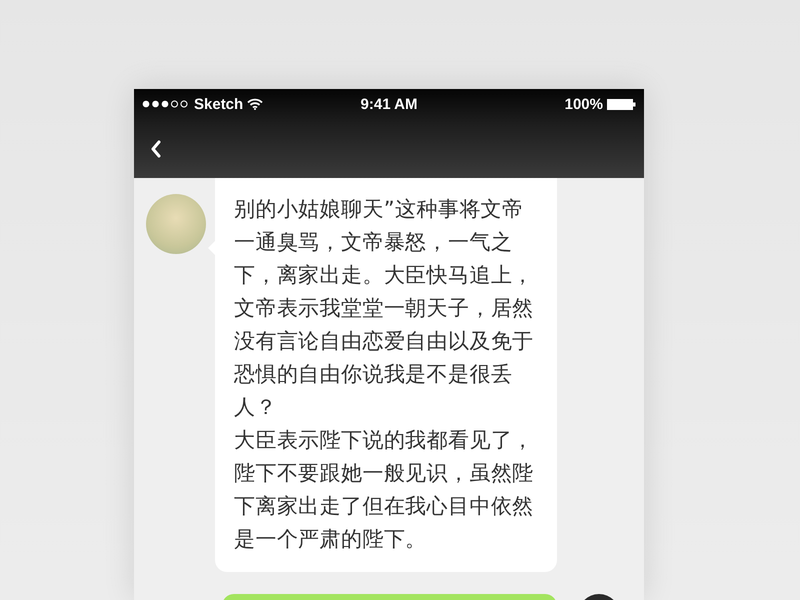 This screenshot has height=600, width=800. What do you see at coordinates (384, 490) in the screenshot?
I see `message-text: 大臣表示陛下说的我都看见了，陛下不要跟她一般见识，虽然陛下离家出走了但在我心目中依然是一个严肃的陛下。` at bounding box center [384, 490].